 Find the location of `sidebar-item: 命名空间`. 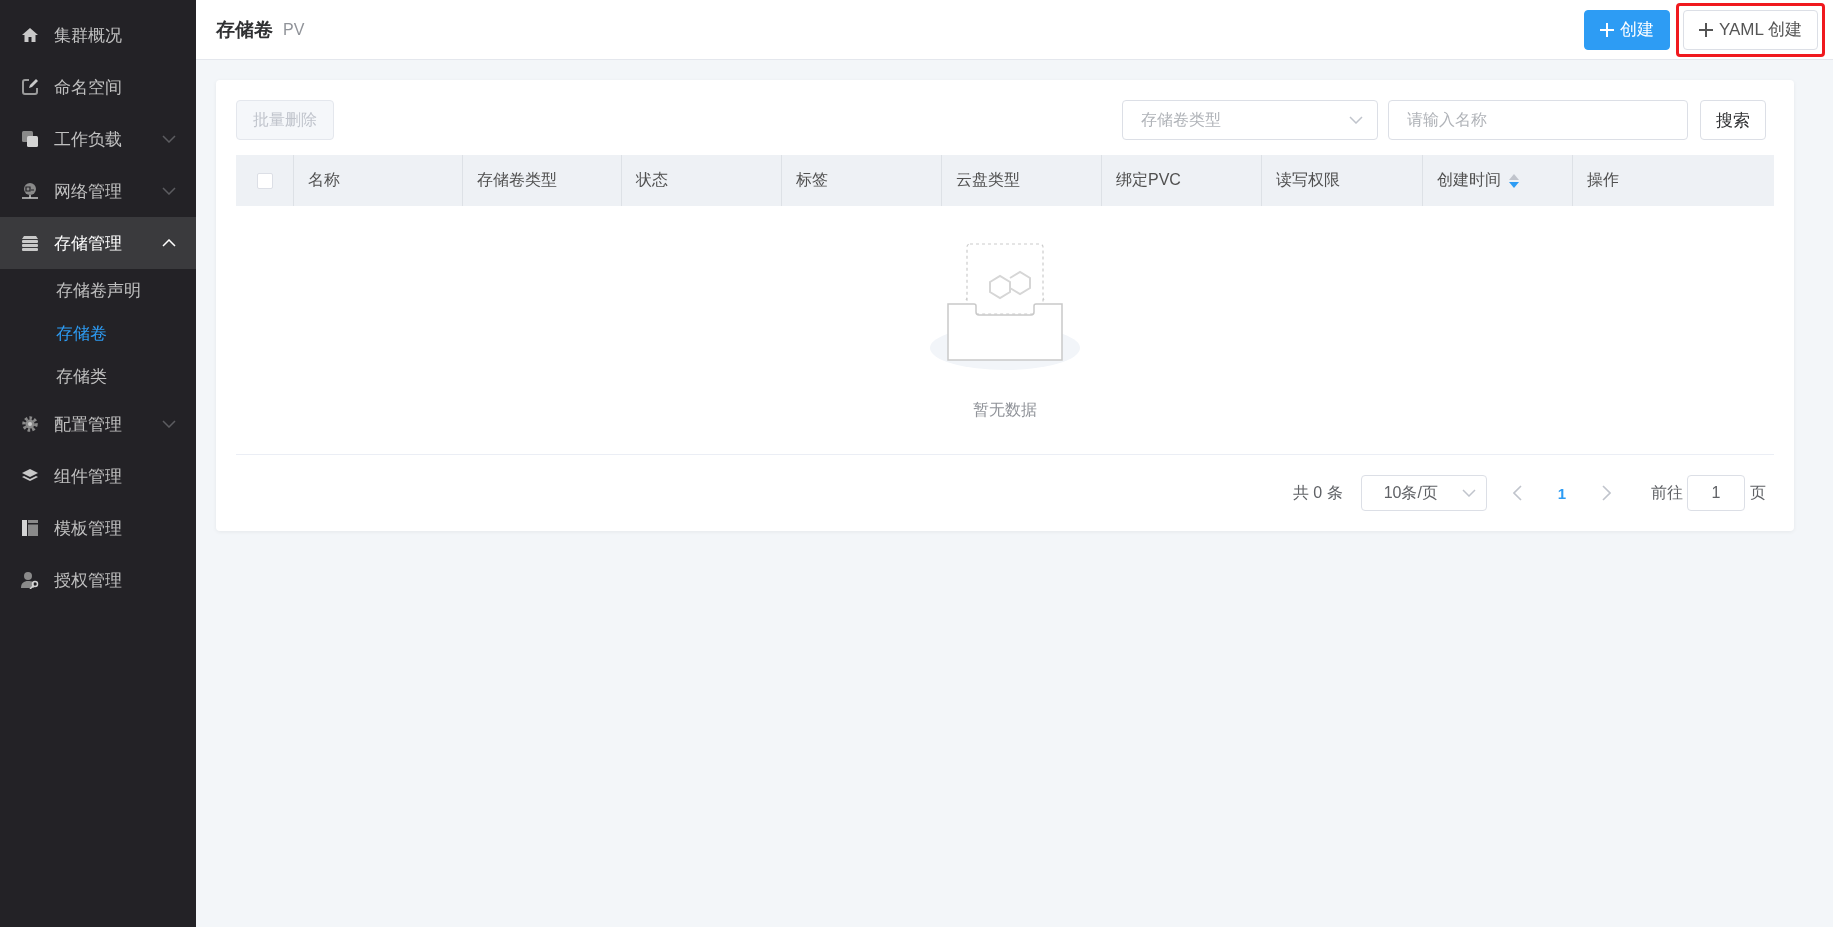

sidebar-item: 命名空间 is located at coordinates (98, 87).